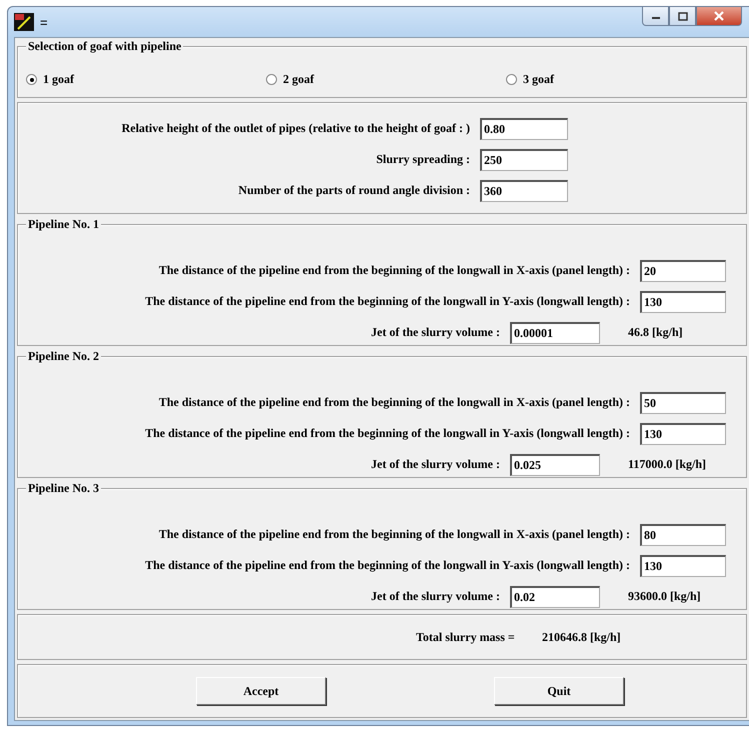 The width and height of the screenshot is (749, 731). What do you see at coordinates (626, 79) in the screenshot?
I see `radio-option: 3 goaf` at bounding box center [626, 79].